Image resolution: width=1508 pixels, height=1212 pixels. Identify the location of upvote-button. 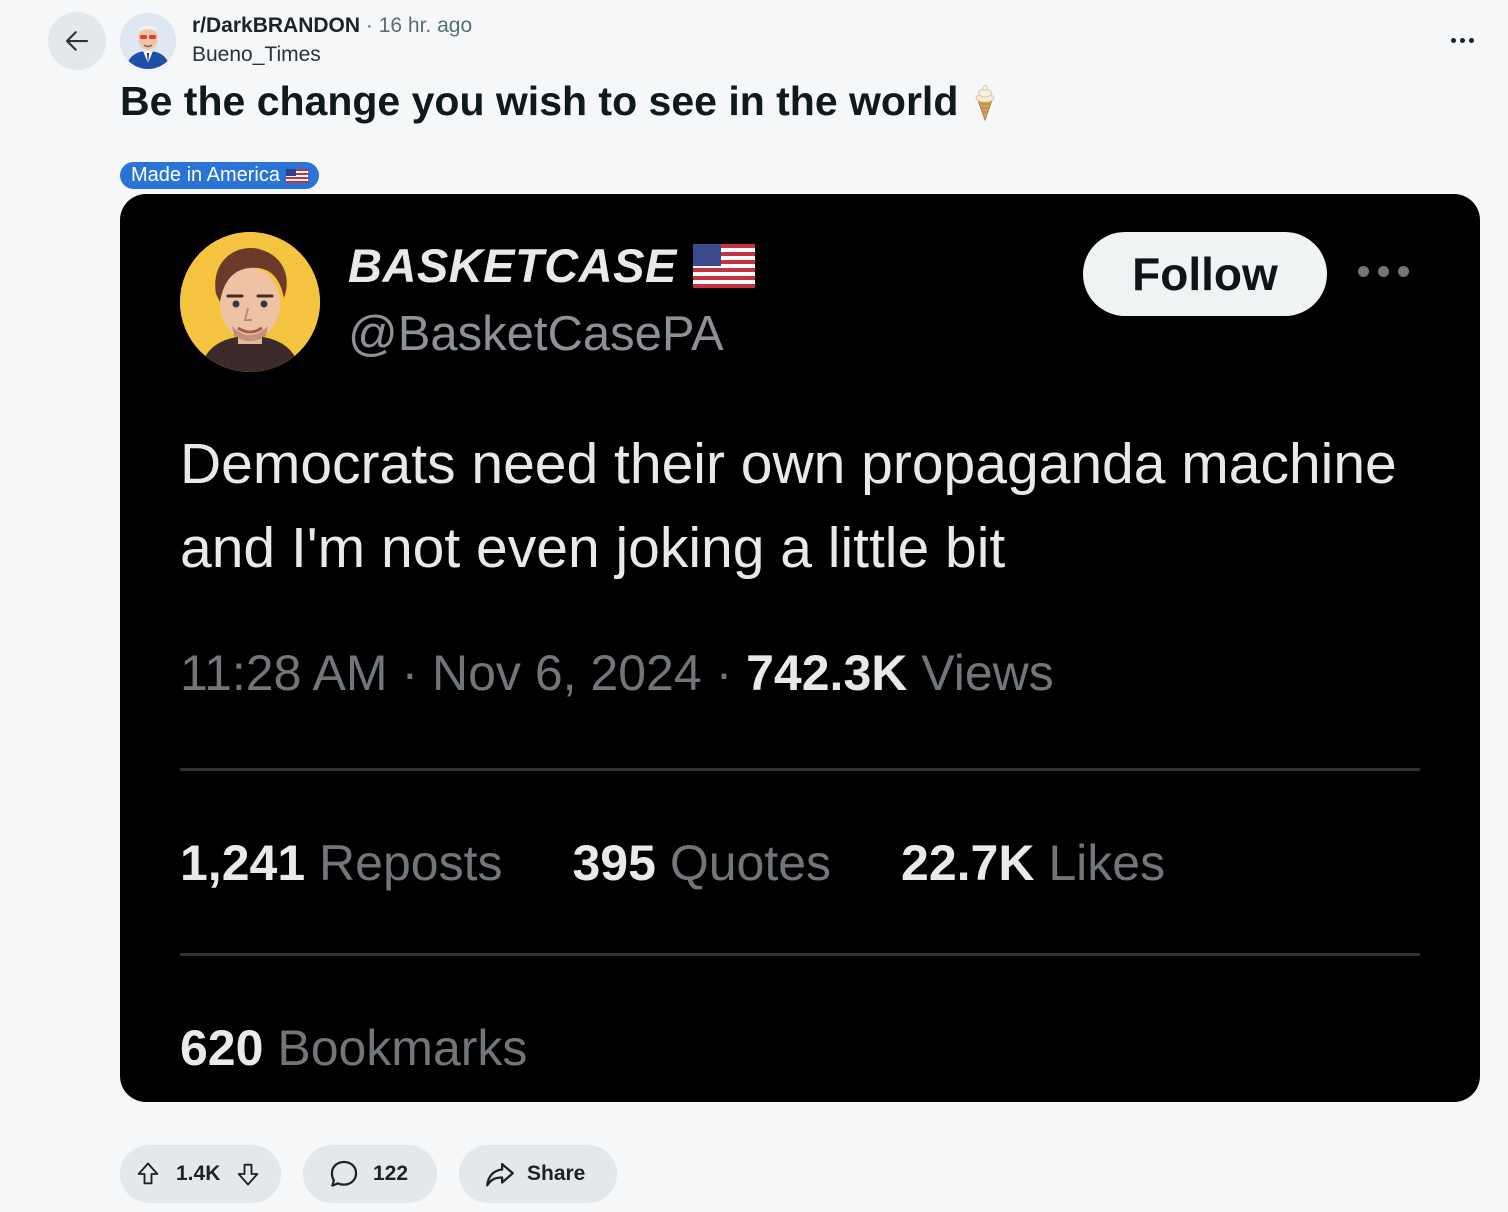
(148, 1174).